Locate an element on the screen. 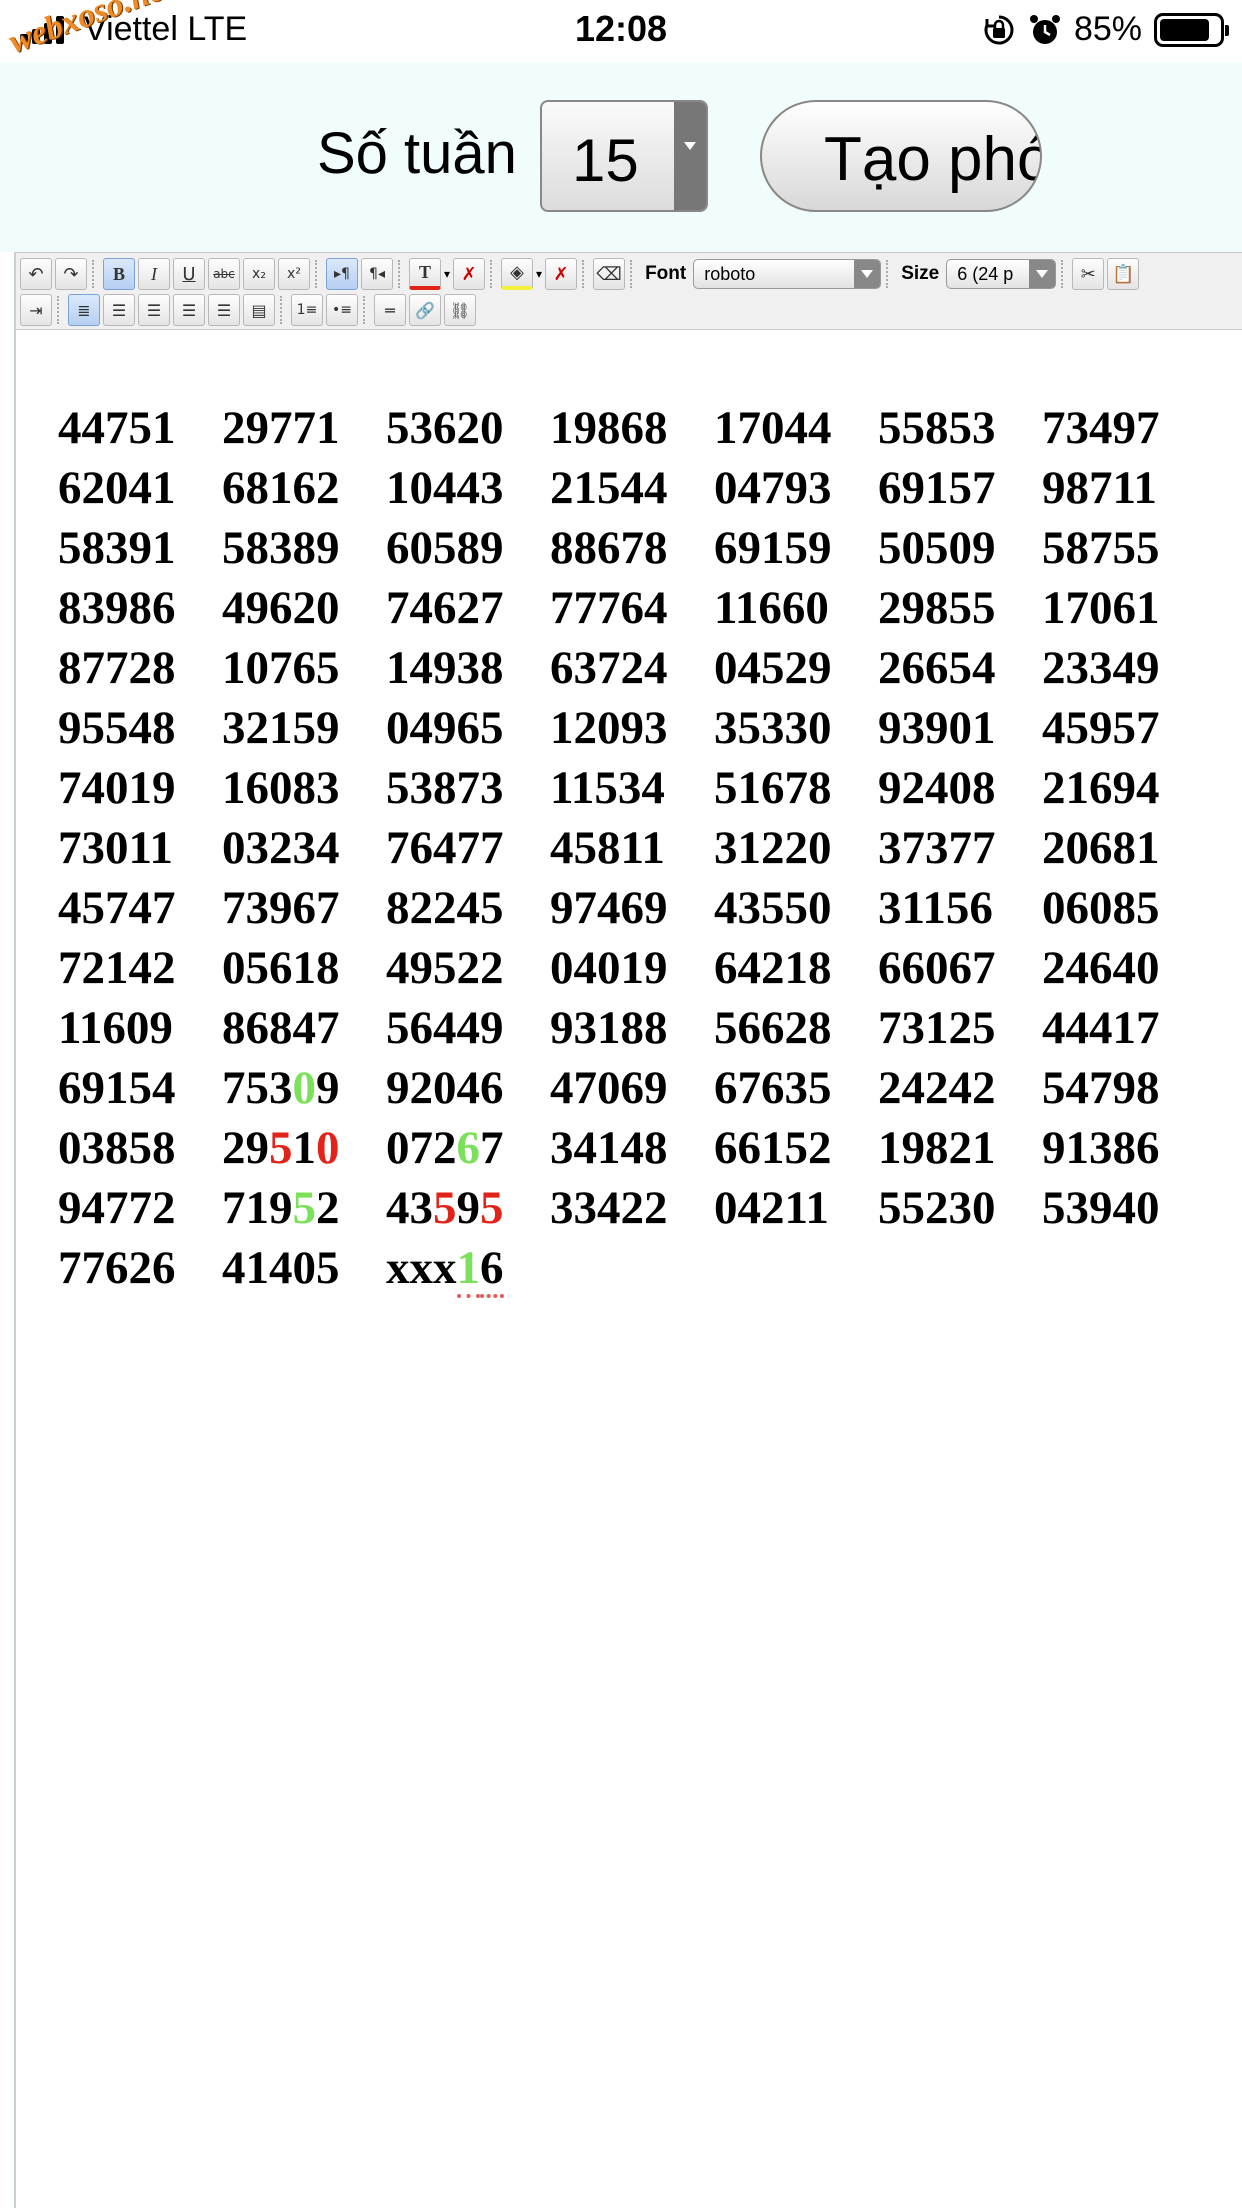 The width and height of the screenshot is (1242, 2208). ltr-icon: ▸¶ is located at coordinates (342, 274).